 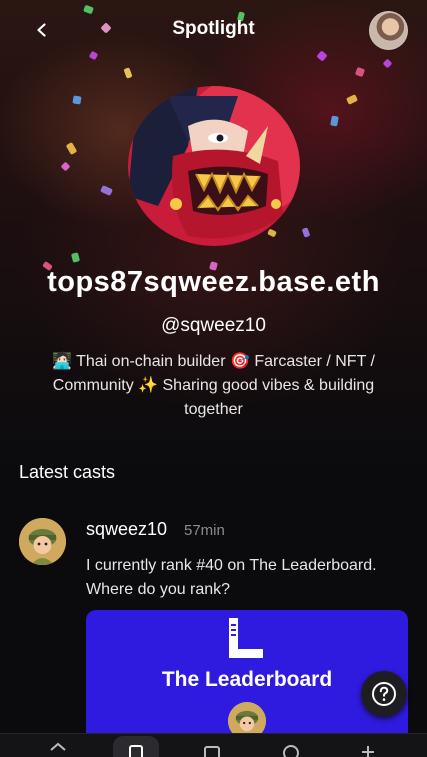 I want to click on notifications-icon, so click(x=291, y=751).